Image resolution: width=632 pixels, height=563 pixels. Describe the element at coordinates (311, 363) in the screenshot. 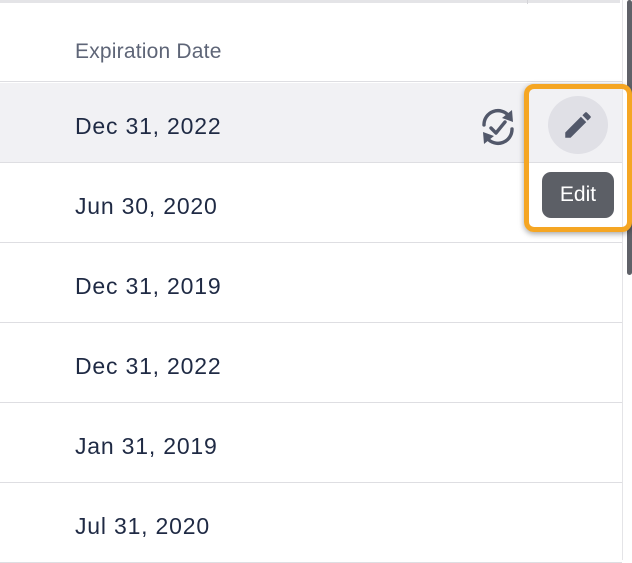

I see `table-row: Dec 31, 2022` at that location.